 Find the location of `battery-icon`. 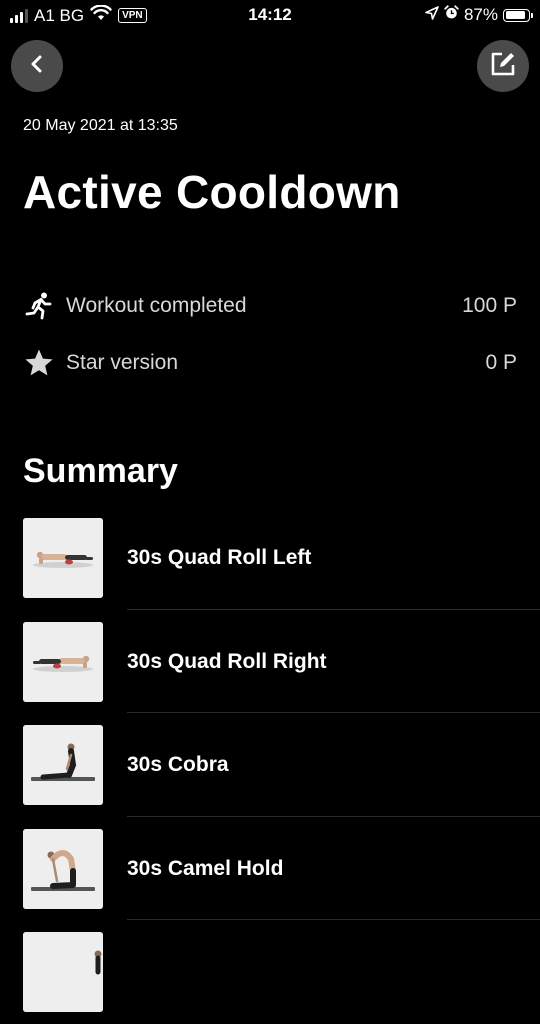

battery-icon is located at coordinates (518, 15).